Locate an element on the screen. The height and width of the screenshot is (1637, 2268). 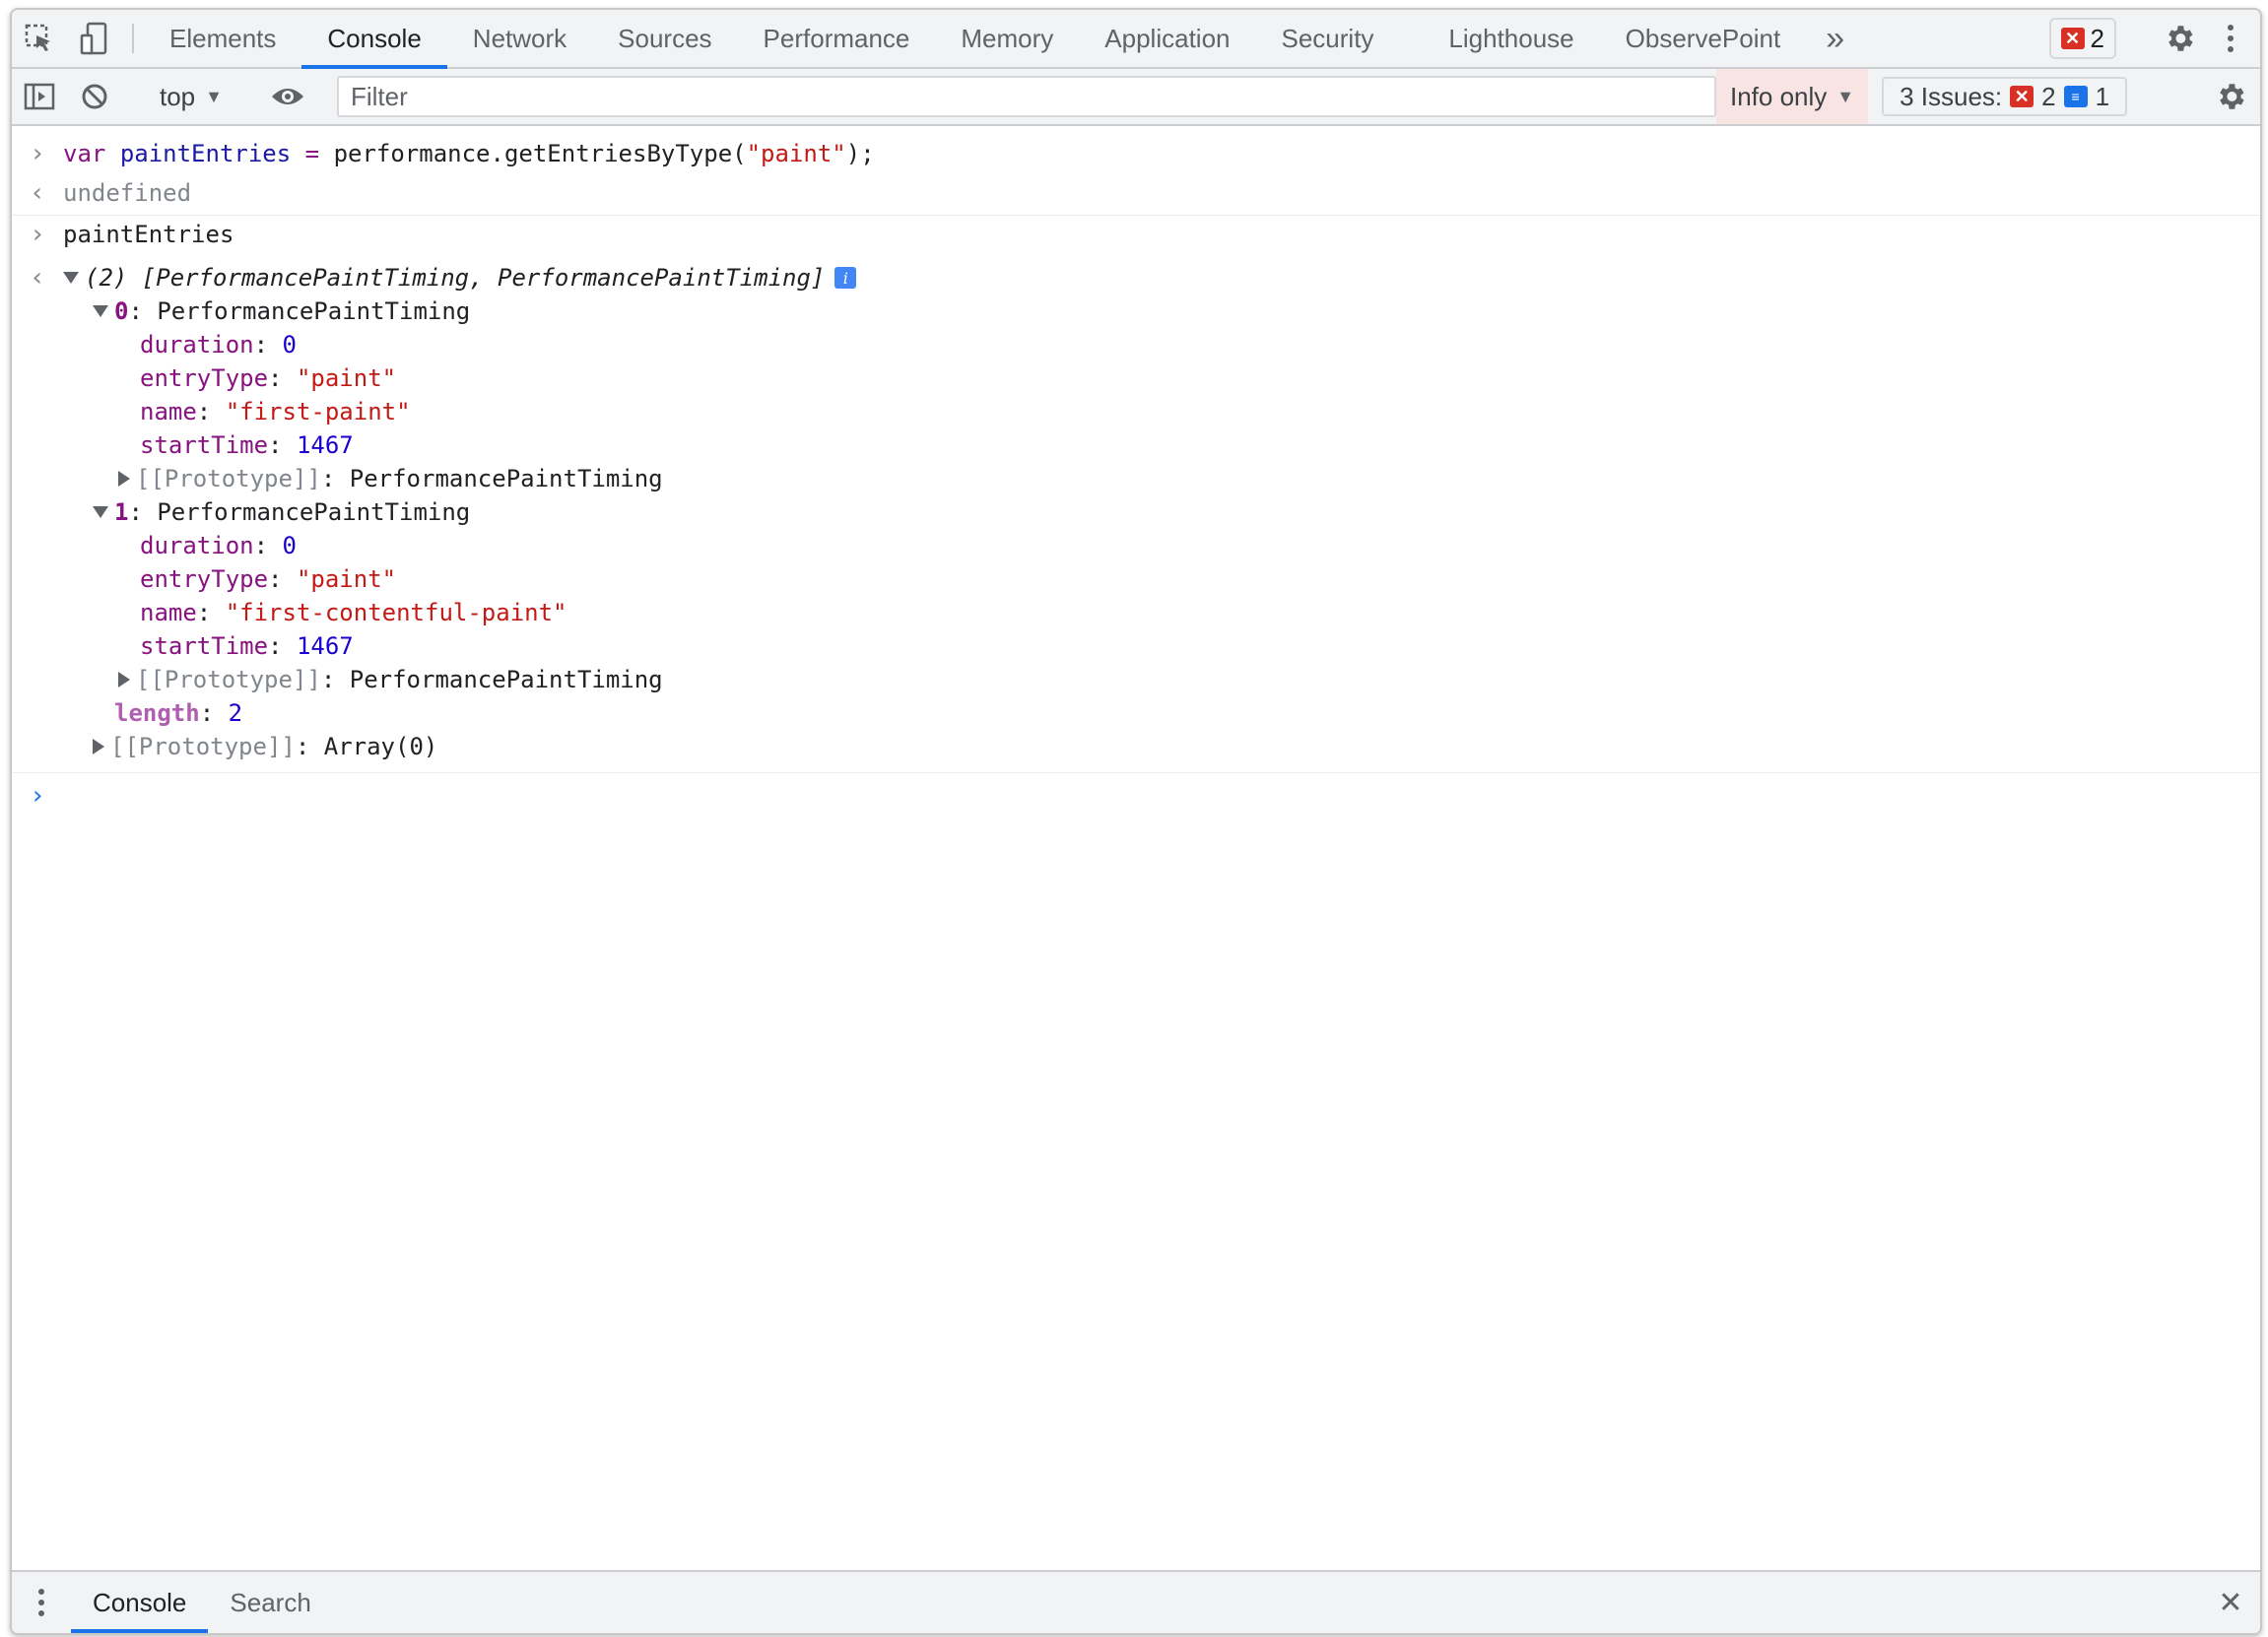
drawer-tab-bar: Console Search ✕ is located at coordinates (1136, 1601).